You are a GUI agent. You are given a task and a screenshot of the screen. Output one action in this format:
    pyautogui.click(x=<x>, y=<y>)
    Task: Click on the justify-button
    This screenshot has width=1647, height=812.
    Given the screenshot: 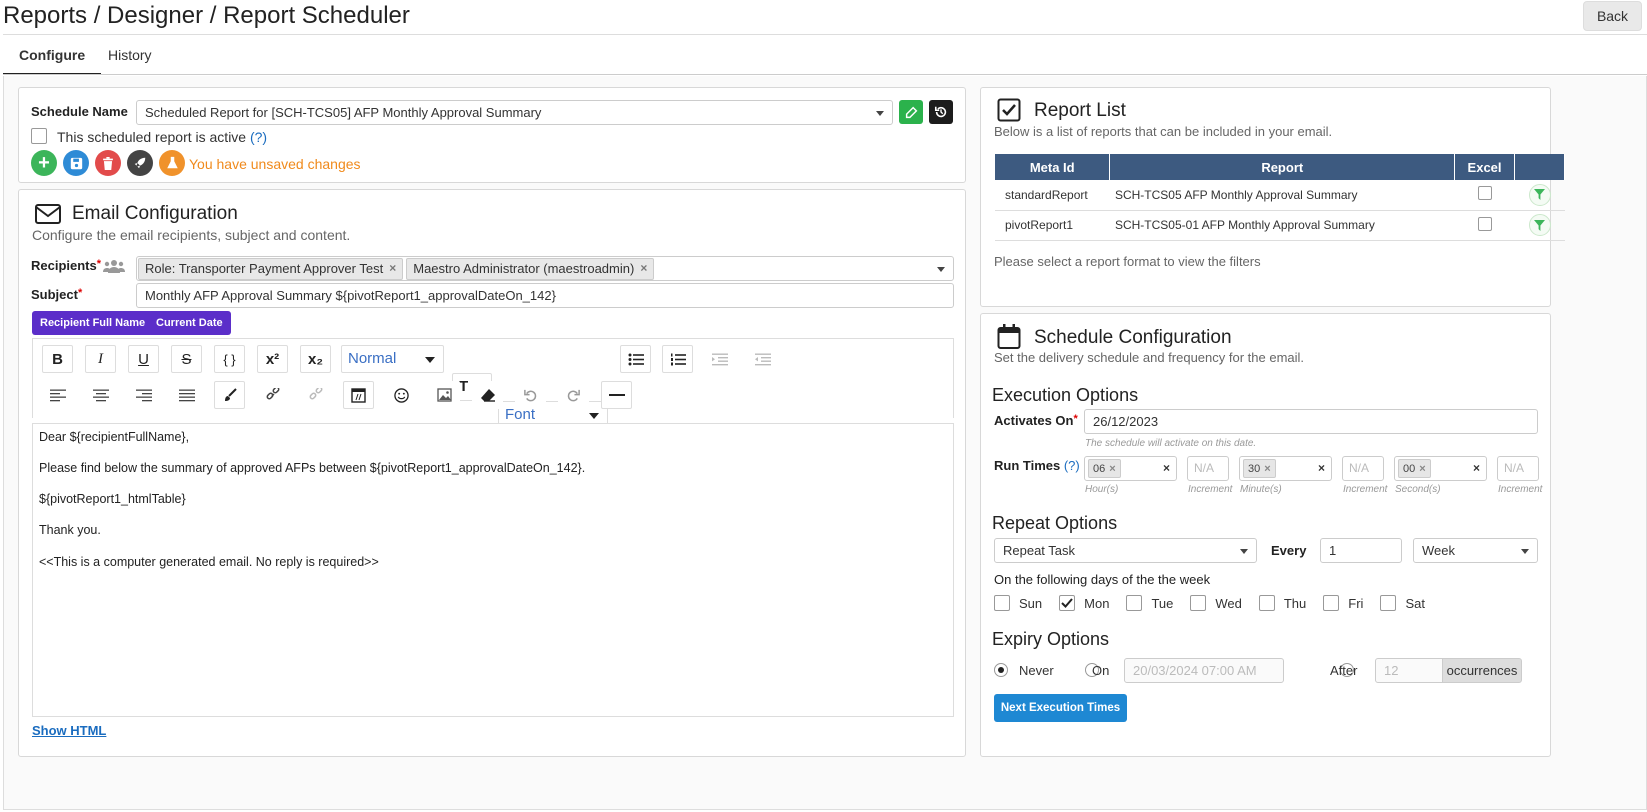 What is the action you would take?
    pyautogui.click(x=186, y=395)
    